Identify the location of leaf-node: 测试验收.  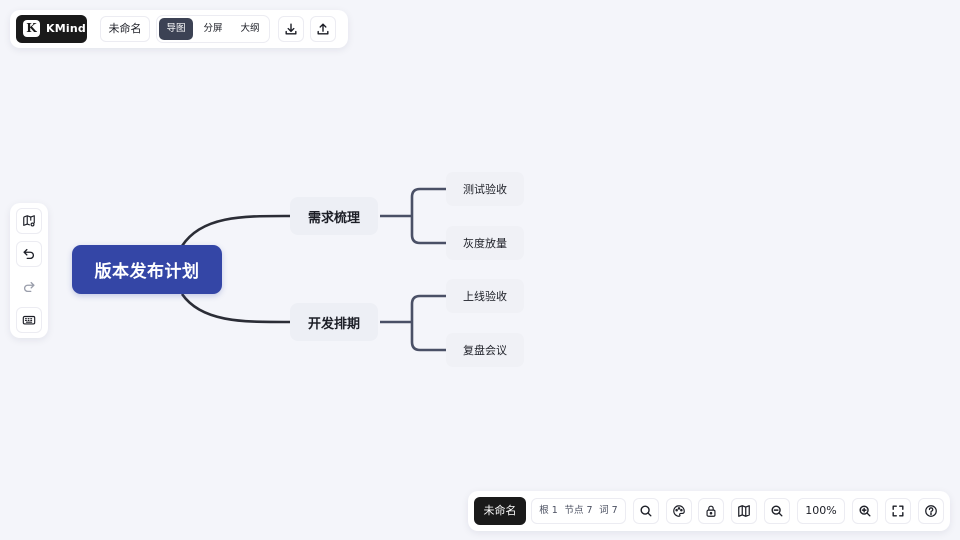
(485, 189).